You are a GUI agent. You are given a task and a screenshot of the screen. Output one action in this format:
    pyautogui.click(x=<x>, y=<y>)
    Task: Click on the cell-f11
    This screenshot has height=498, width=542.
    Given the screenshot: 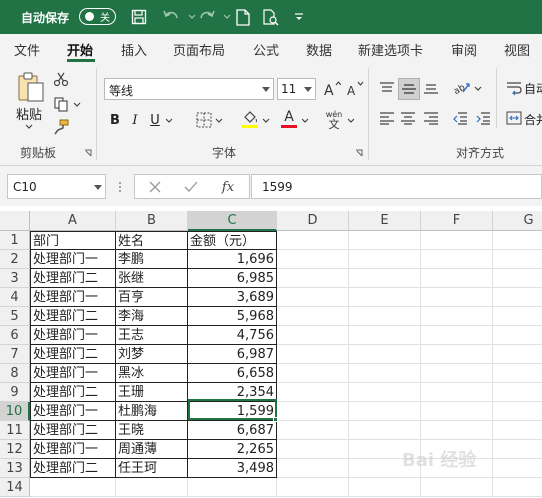 What is the action you would take?
    pyautogui.click(x=457, y=430)
    